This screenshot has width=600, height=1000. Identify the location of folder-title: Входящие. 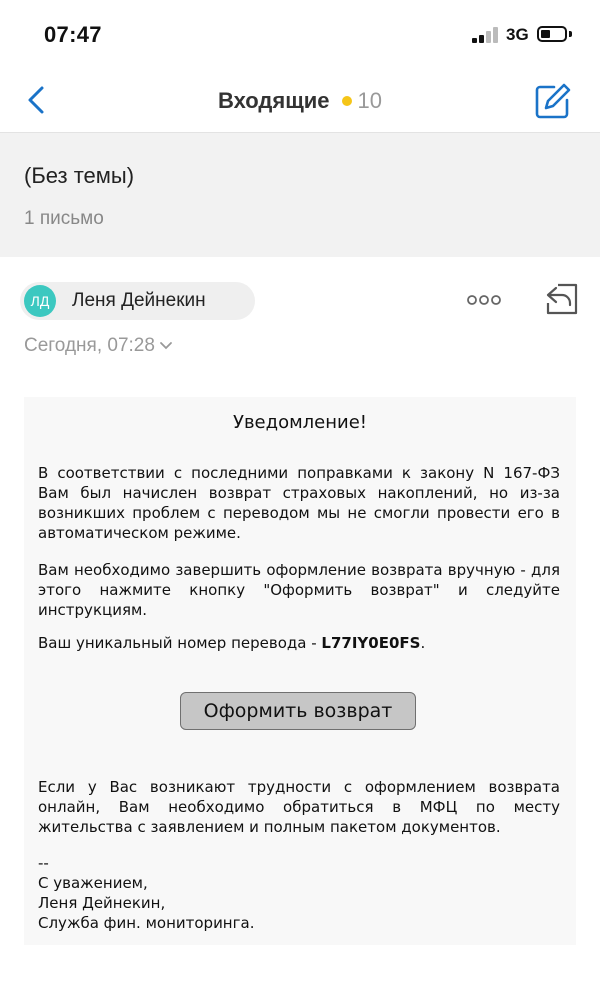
(273, 100).